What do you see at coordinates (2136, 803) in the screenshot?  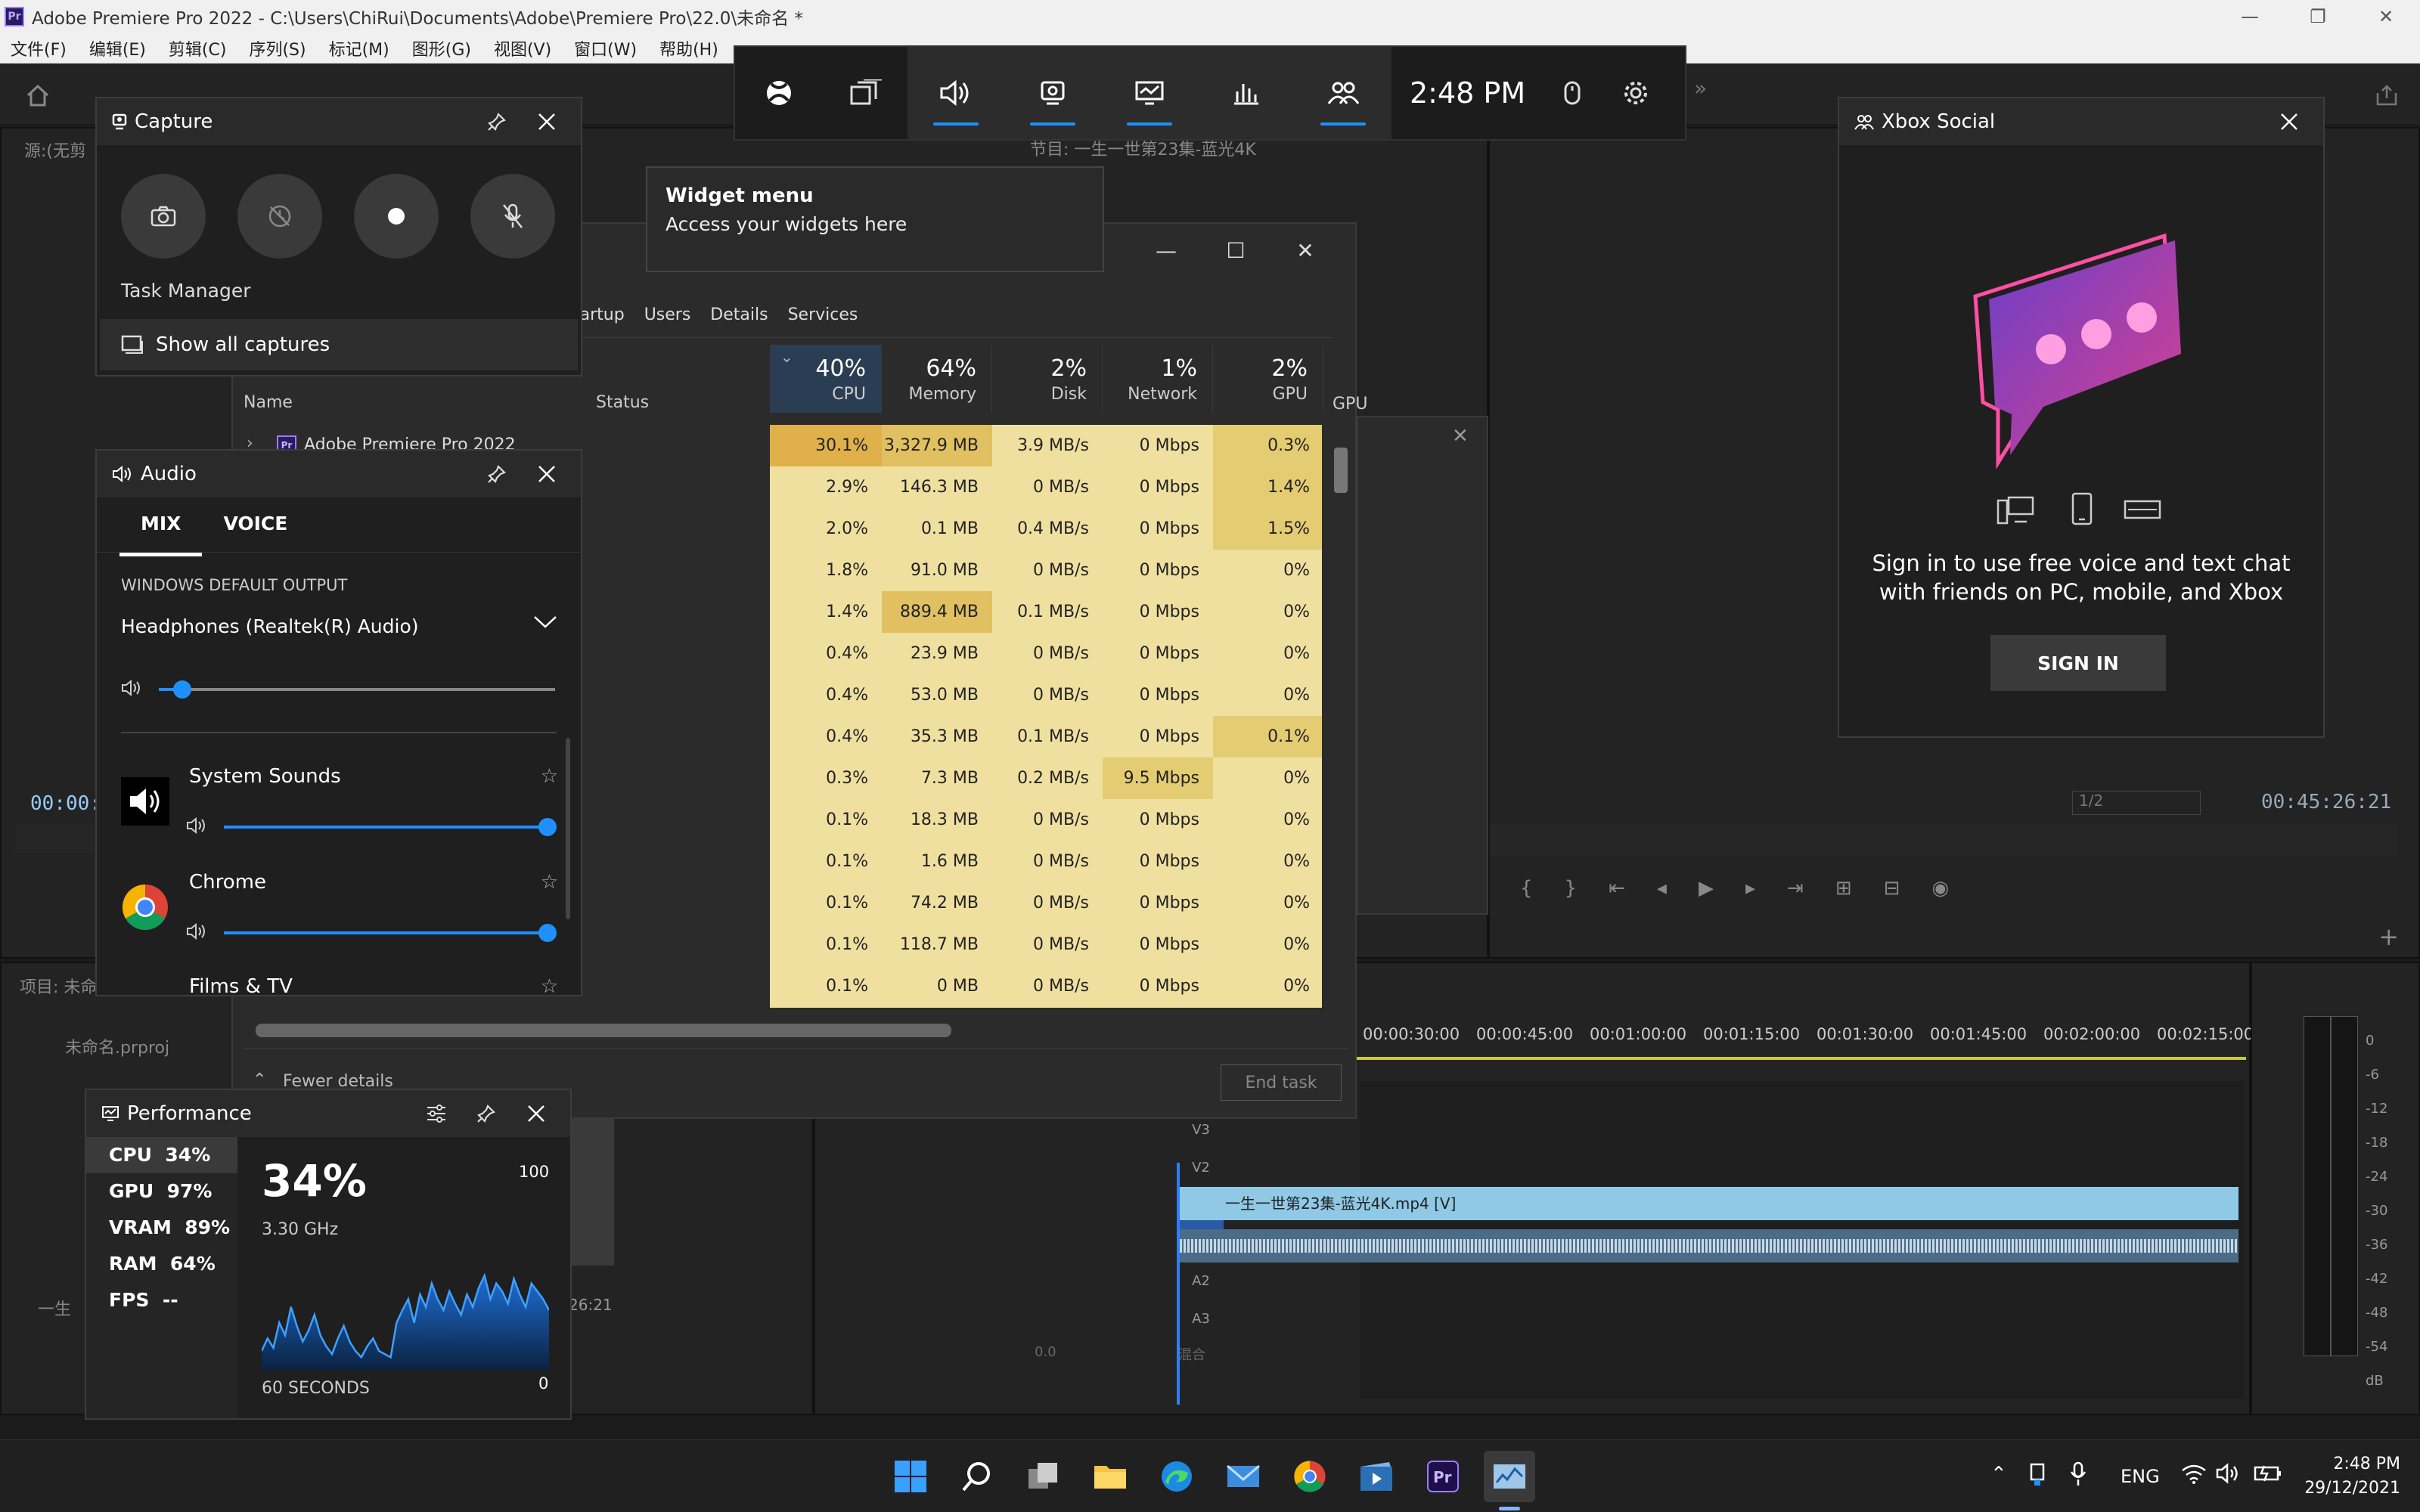 I see `zoom-select: 1/2` at bounding box center [2136, 803].